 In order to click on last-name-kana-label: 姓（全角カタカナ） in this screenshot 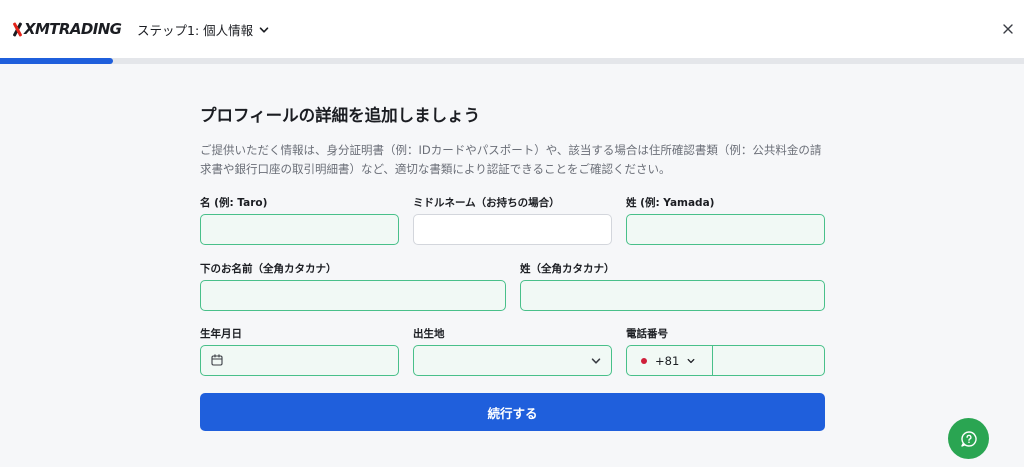, I will do `click(567, 269)`.